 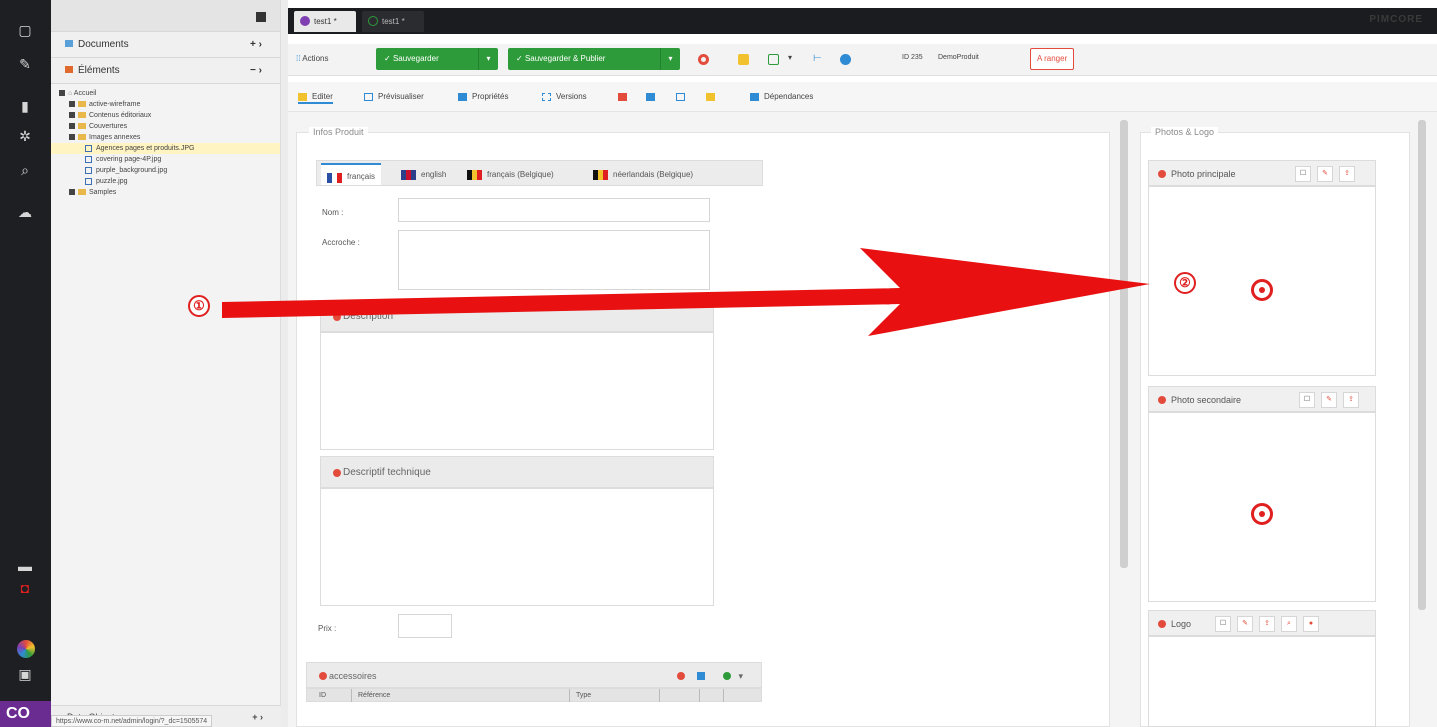 I want to click on annotation-arrow, so click(x=686, y=292).